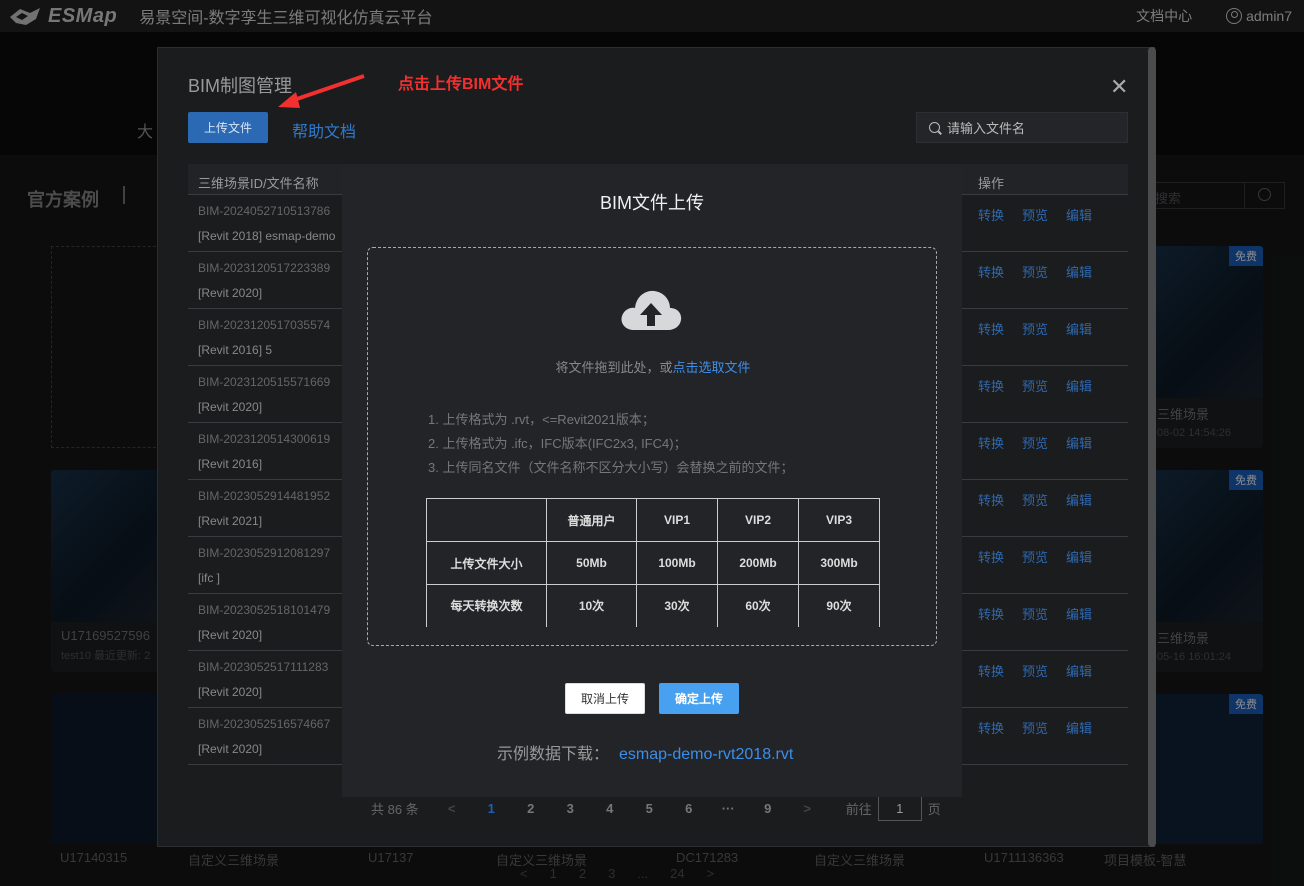 This screenshot has height=886, width=1304. Describe the element at coordinates (986, 128) in the screenshot. I see `search-placeholder: 请输入文件名` at that location.